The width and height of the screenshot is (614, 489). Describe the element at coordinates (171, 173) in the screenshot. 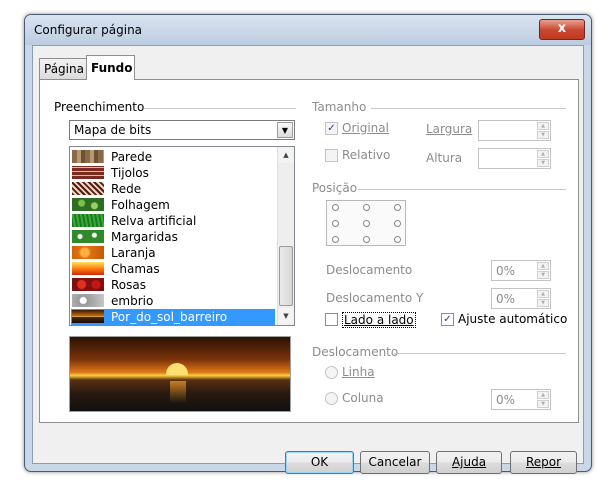

I see `list-item: Tijolos` at that location.